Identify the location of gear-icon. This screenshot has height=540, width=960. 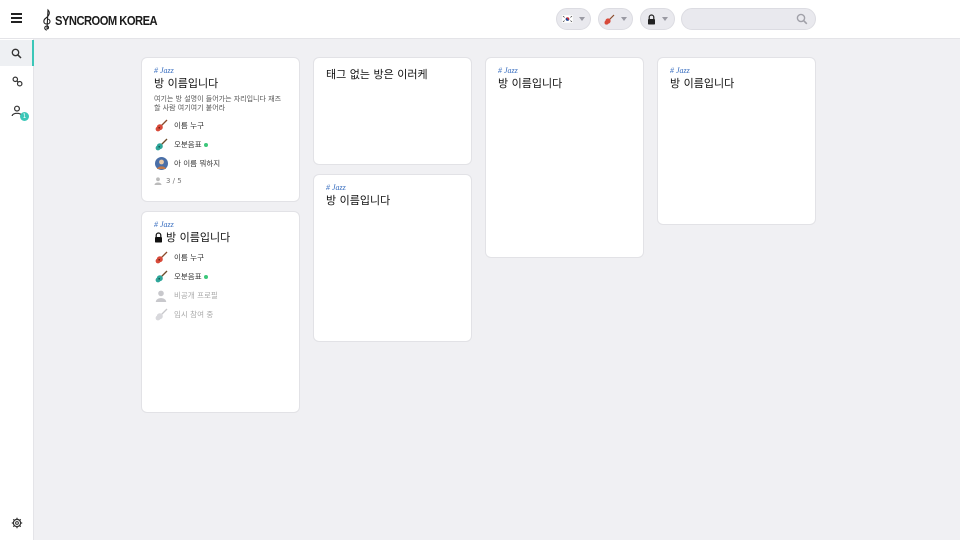
(17, 523).